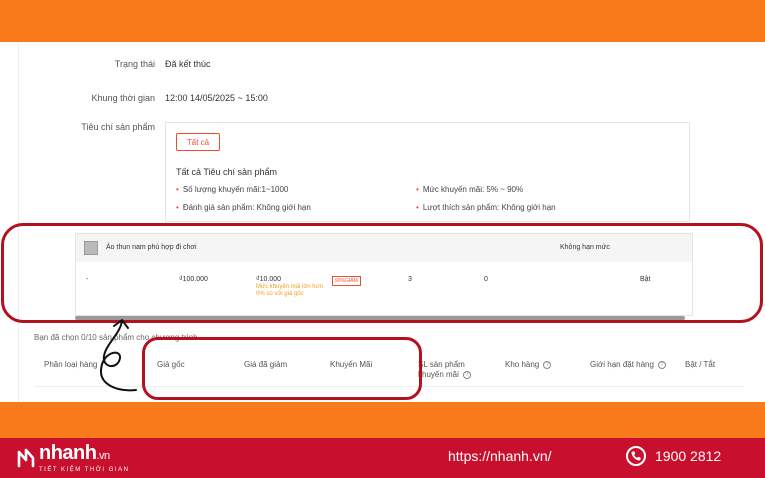 This screenshot has height=478, width=765. What do you see at coordinates (198, 142) in the screenshot?
I see `all-criteria-button: Tất cả` at bounding box center [198, 142].